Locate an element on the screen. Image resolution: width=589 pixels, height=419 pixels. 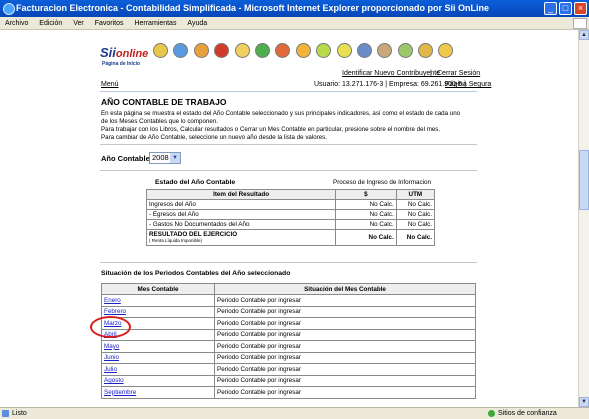
col-utm: UTM is located at coordinates (415, 194).